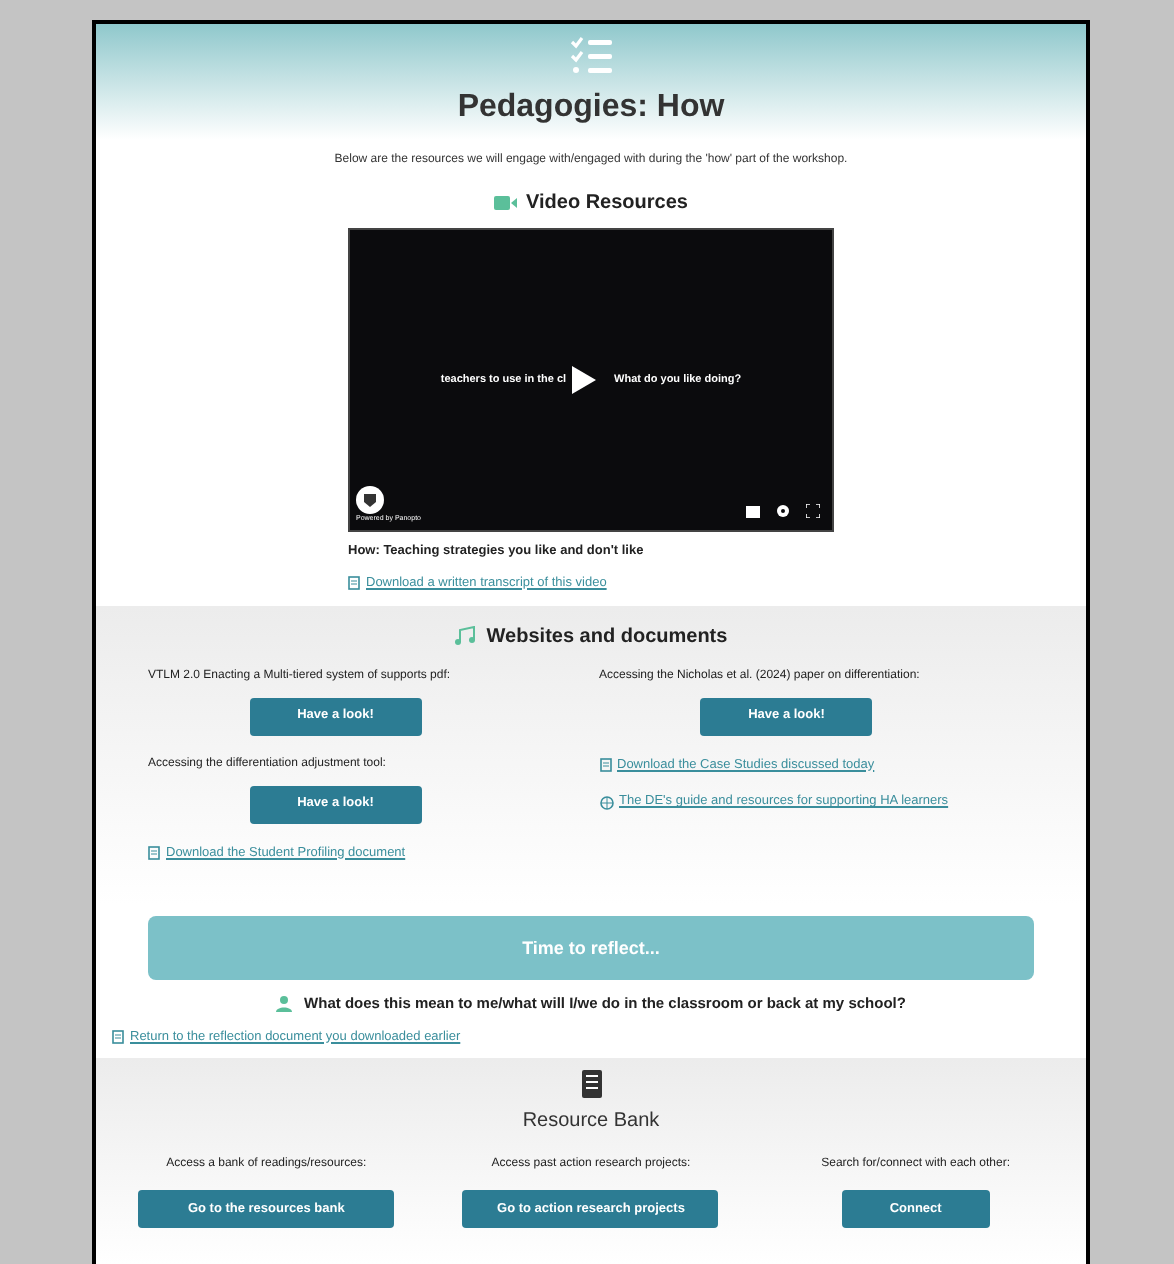 This screenshot has width=1174, height=1264. I want to click on captions-icon, so click(753, 511).